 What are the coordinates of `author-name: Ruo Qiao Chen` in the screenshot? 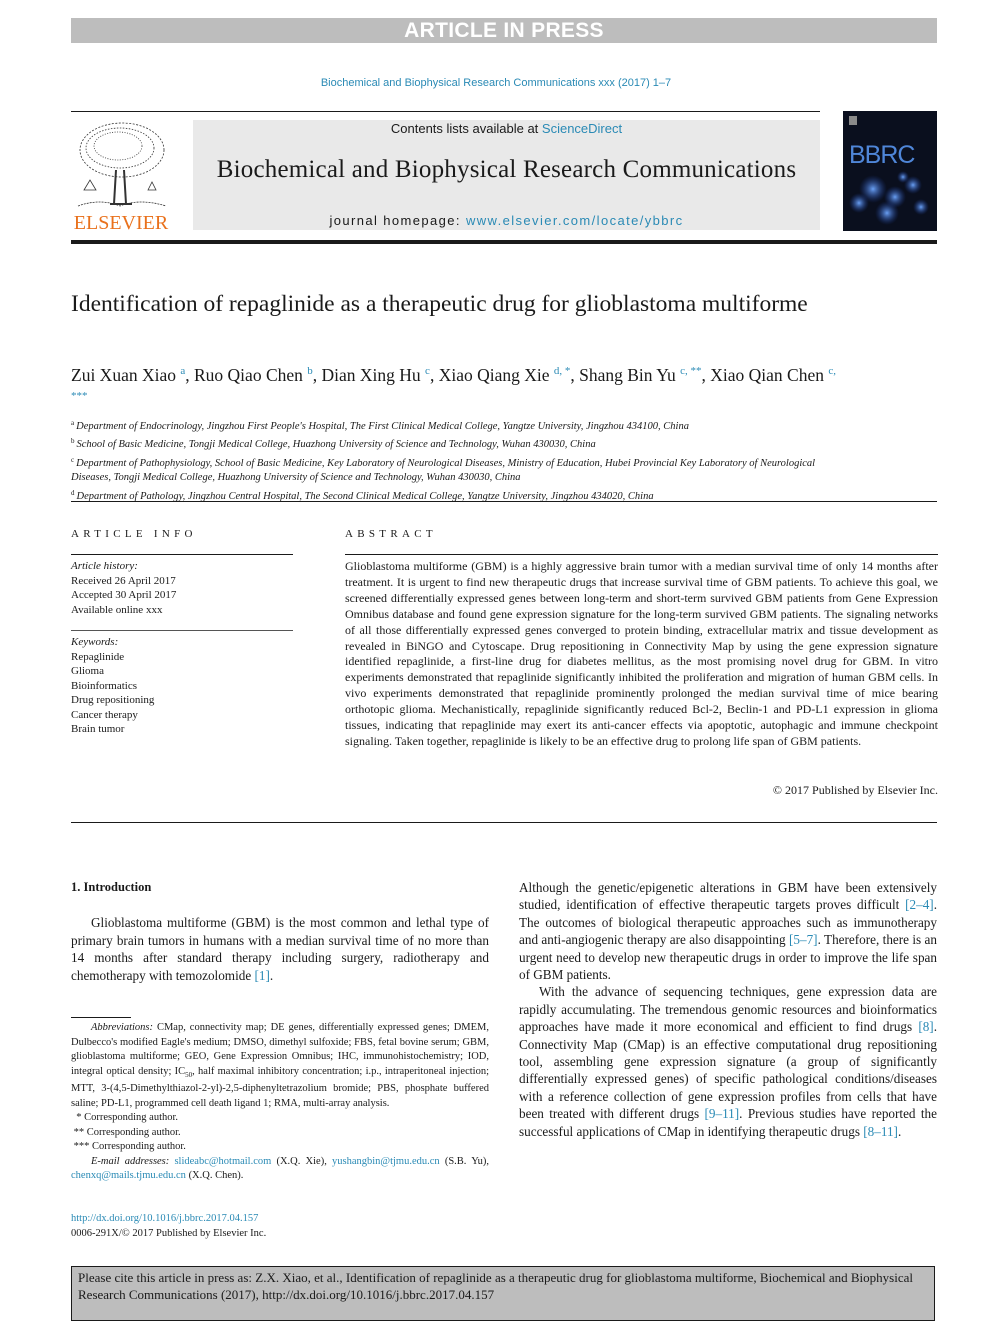 It's located at (250, 375).